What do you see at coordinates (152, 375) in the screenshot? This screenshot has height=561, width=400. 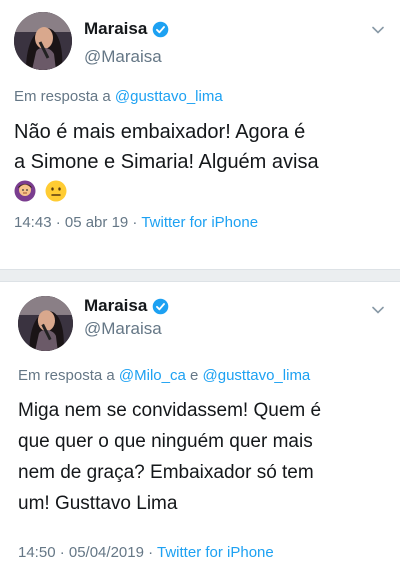 I see `mention-link: @Milo_ca` at bounding box center [152, 375].